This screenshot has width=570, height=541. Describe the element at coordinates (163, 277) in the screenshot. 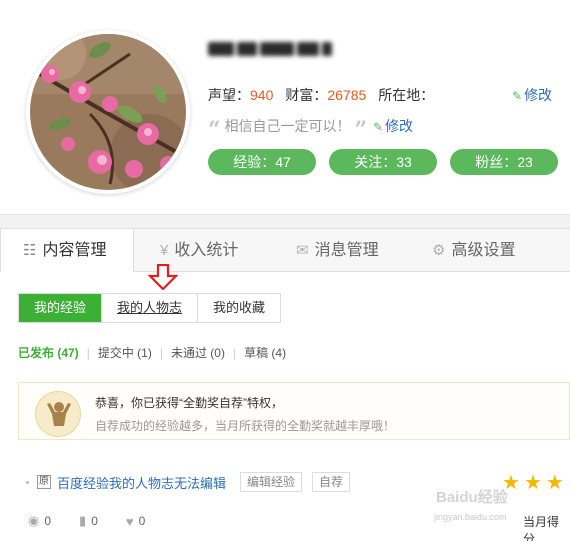

I see `red-arrow-icon` at that location.